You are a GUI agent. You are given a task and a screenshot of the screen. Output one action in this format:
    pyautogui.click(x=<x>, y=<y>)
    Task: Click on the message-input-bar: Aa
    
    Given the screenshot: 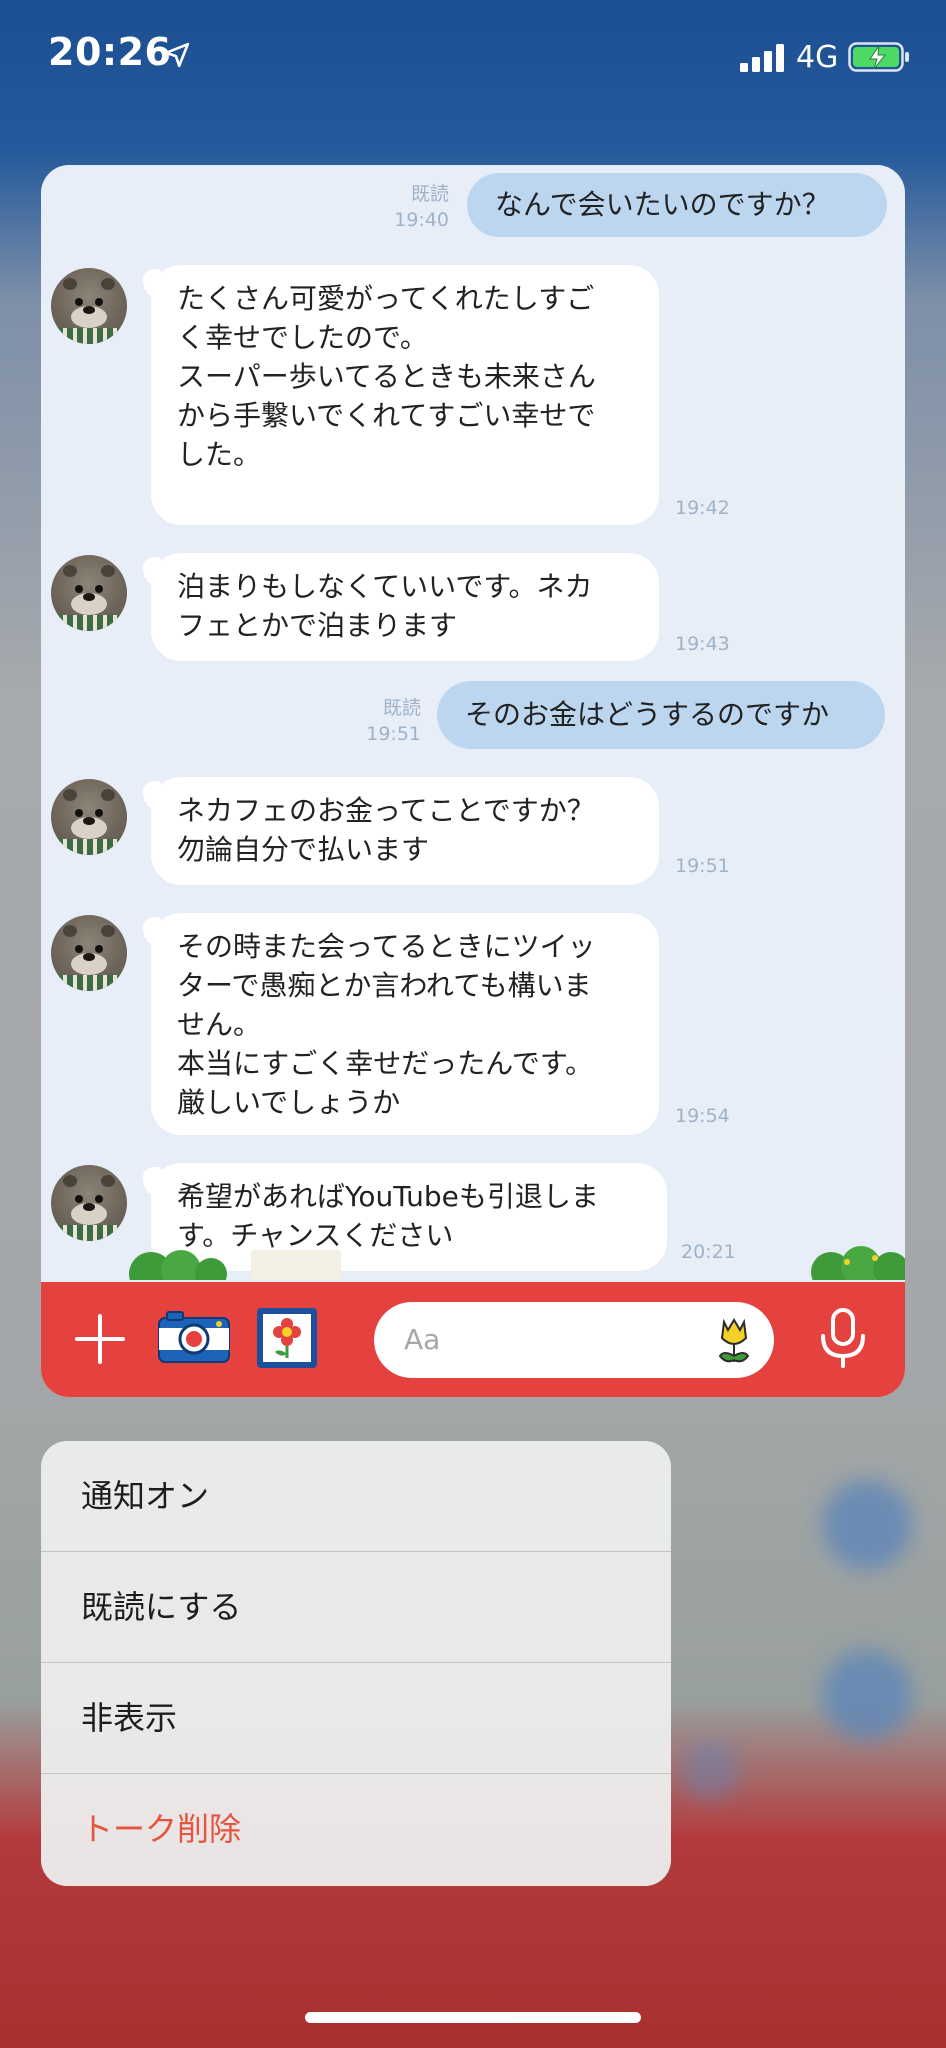 What is the action you would take?
    pyautogui.click(x=473, y=1339)
    